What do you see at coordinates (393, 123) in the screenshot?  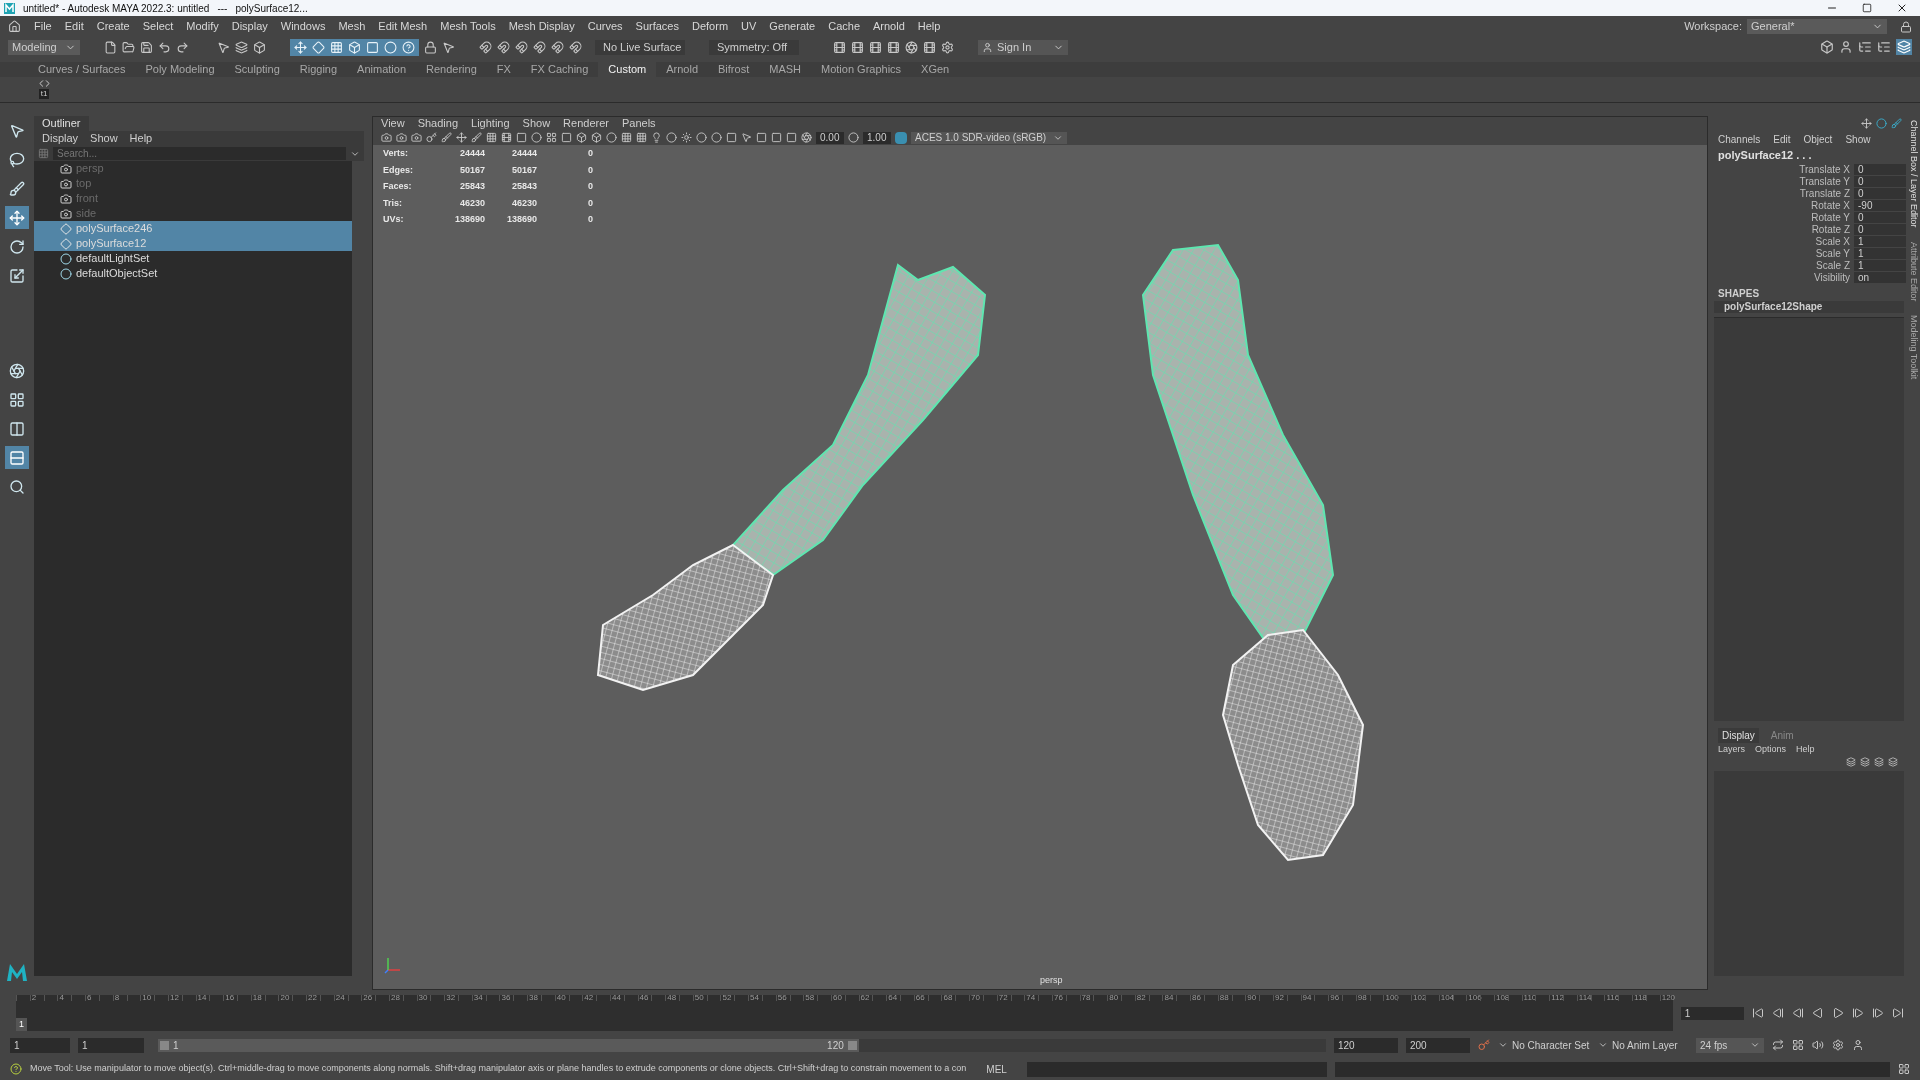 I see `menu-item: View` at bounding box center [393, 123].